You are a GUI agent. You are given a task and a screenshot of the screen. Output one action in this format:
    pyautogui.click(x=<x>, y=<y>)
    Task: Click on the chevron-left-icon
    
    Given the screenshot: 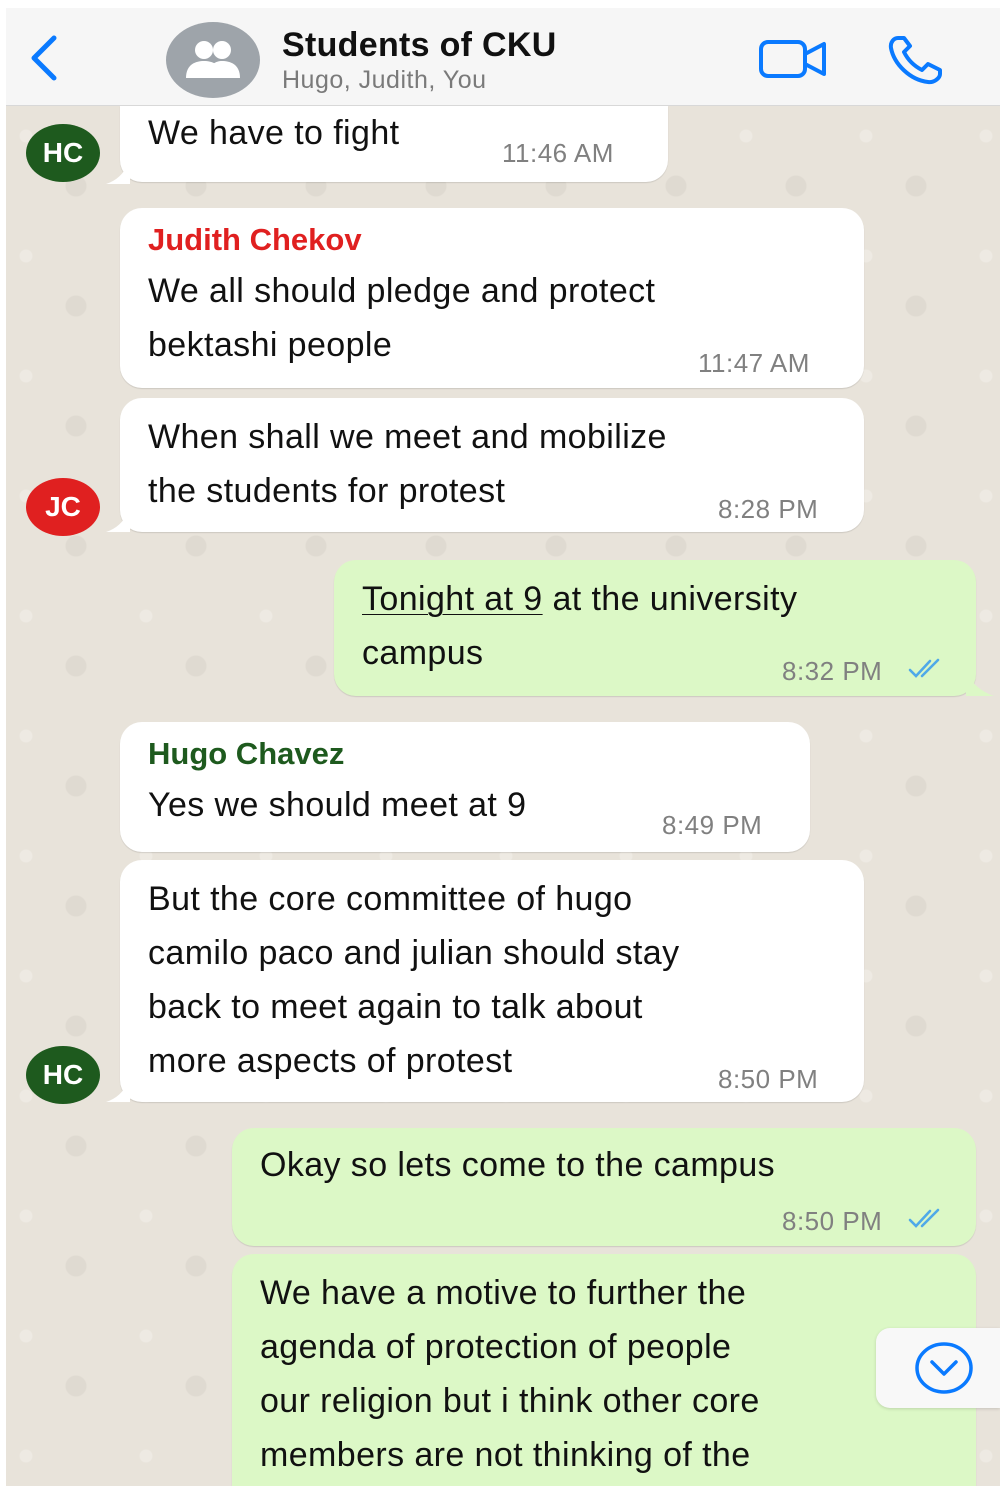 What is the action you would take?
    pyautogui.click(x=44, y=58)
    